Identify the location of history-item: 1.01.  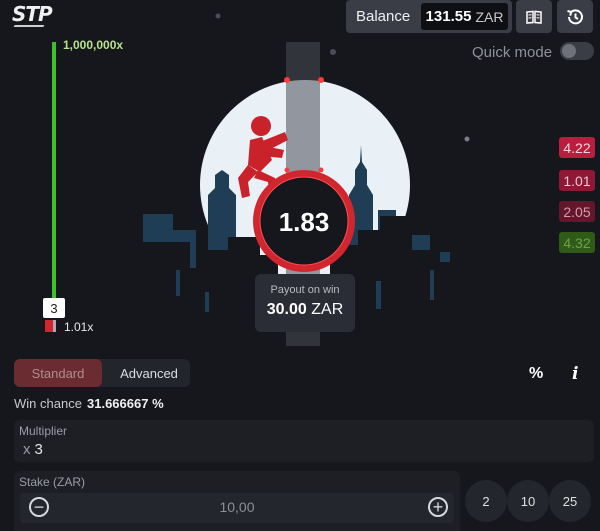
(577, 180).